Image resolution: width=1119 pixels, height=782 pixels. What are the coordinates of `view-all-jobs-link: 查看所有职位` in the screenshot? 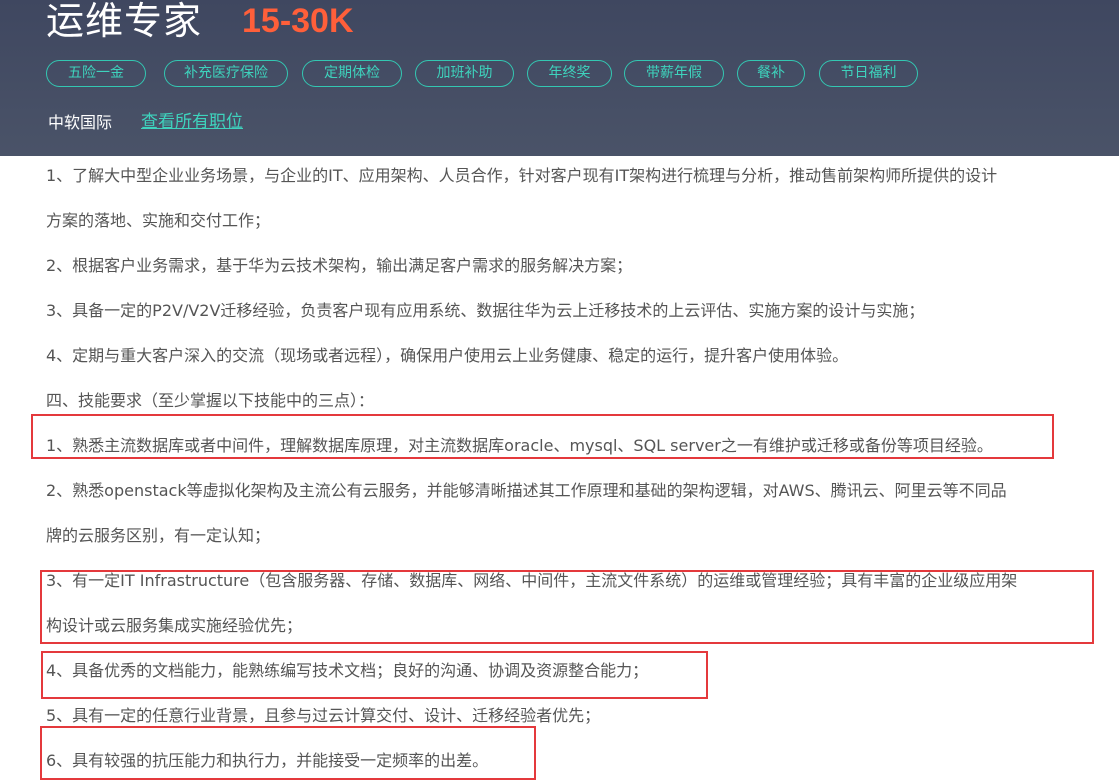 It's located at (192, 122).